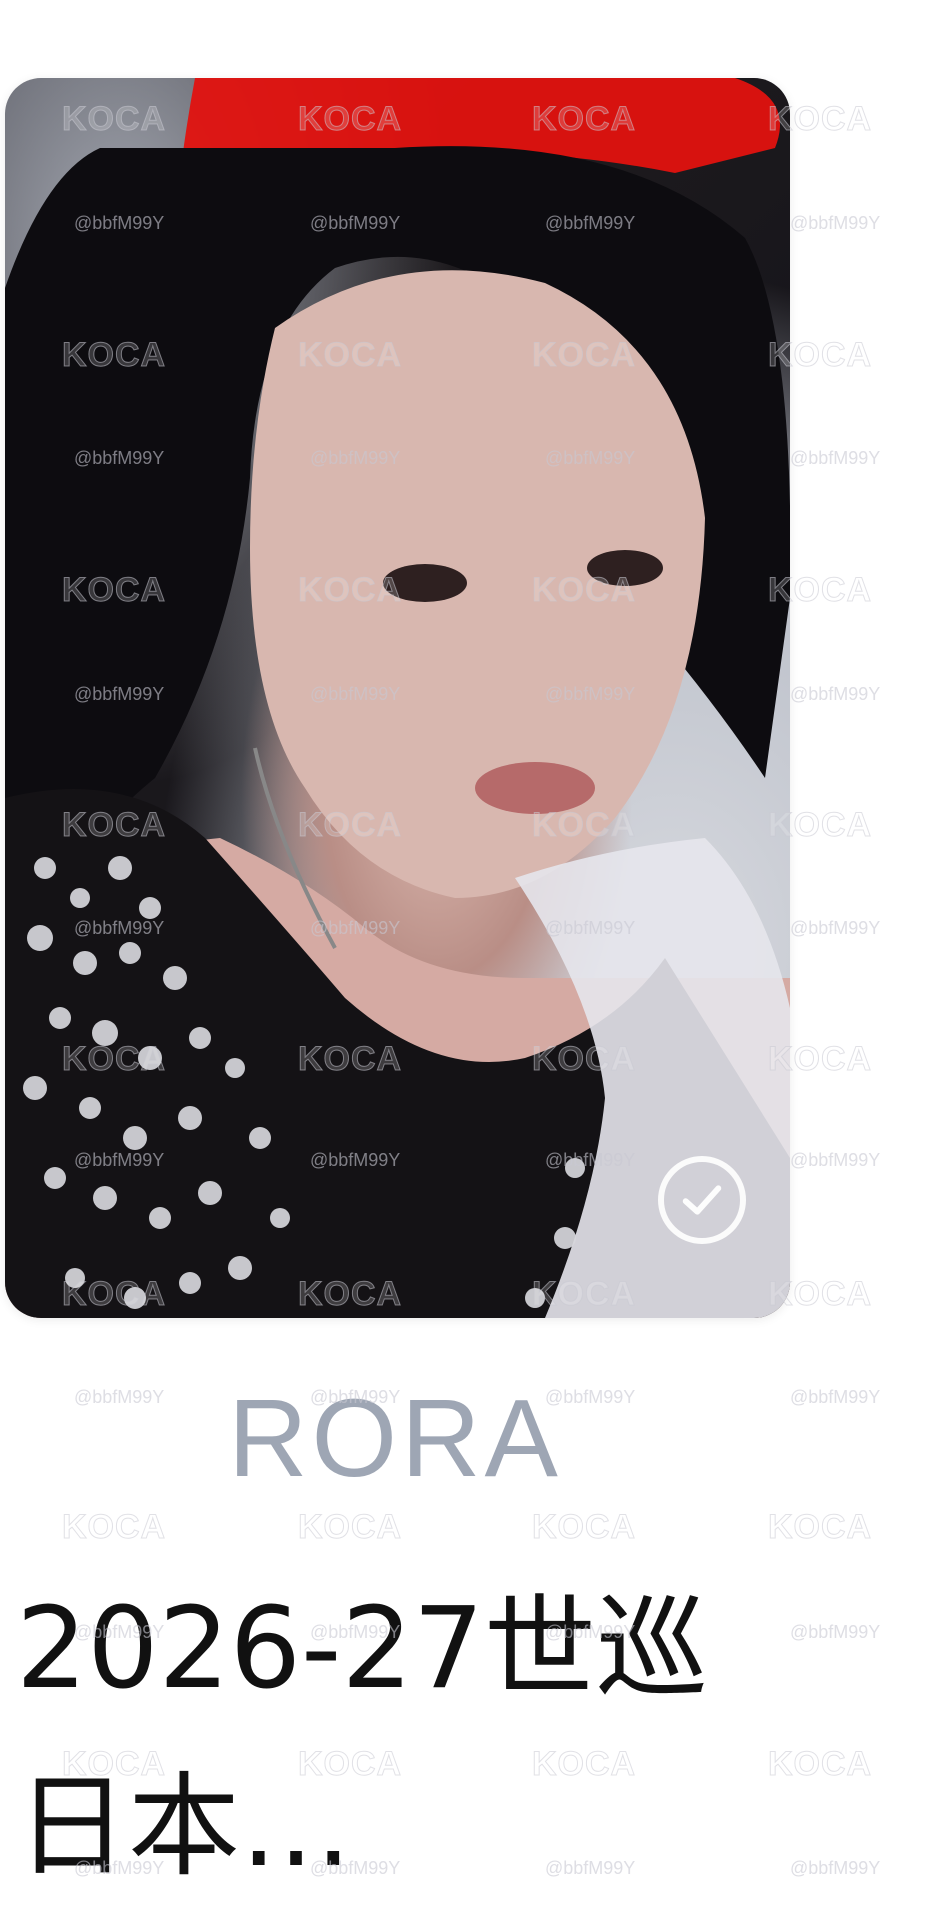  I want to click on check-circle-icon, so click(702, 1200).